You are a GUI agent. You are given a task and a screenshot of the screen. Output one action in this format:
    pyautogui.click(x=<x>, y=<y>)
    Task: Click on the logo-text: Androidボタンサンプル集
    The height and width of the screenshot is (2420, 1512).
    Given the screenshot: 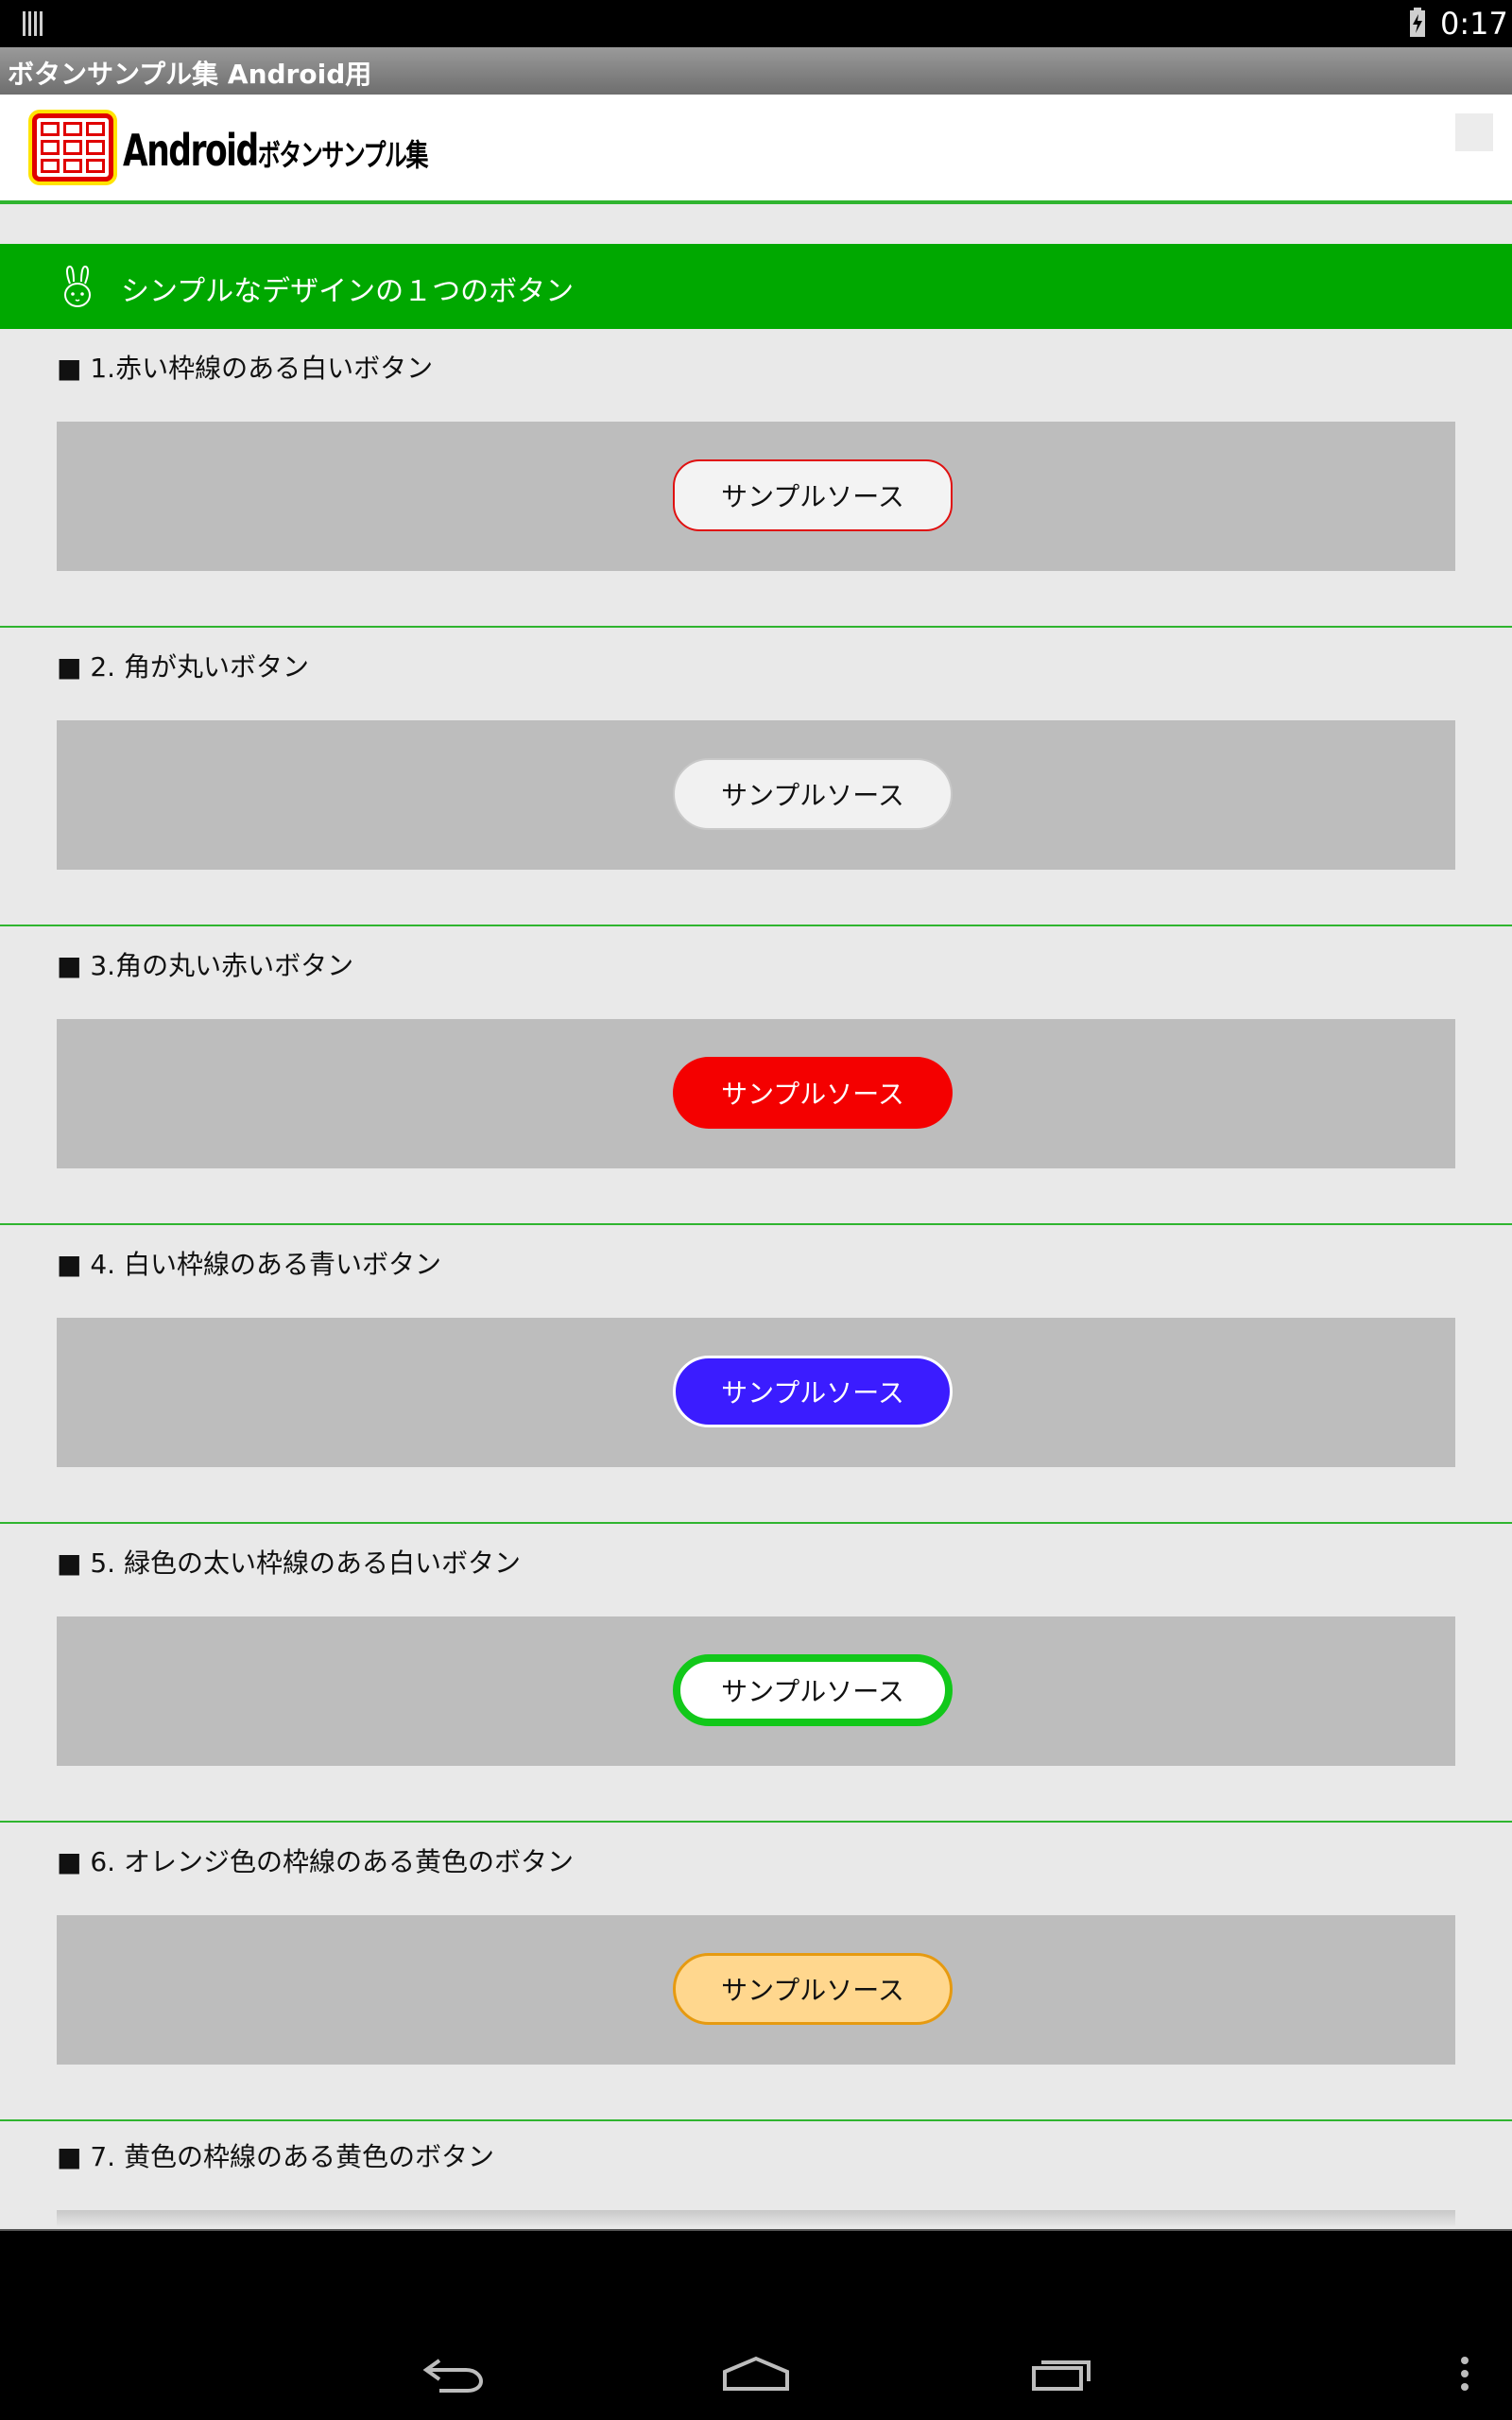 What is the action you would take?
    pyautogui.click(x=276, y=150)
    